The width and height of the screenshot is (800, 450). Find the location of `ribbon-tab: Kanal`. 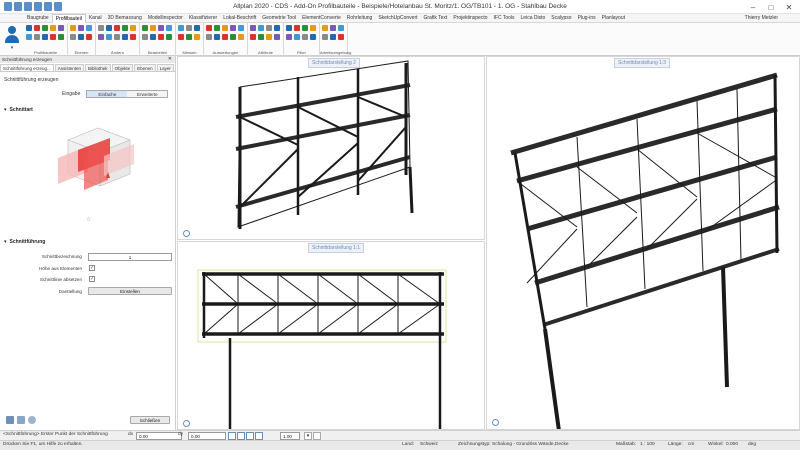

ribbon-tab: Kanal is located at coordinates (95, 18).